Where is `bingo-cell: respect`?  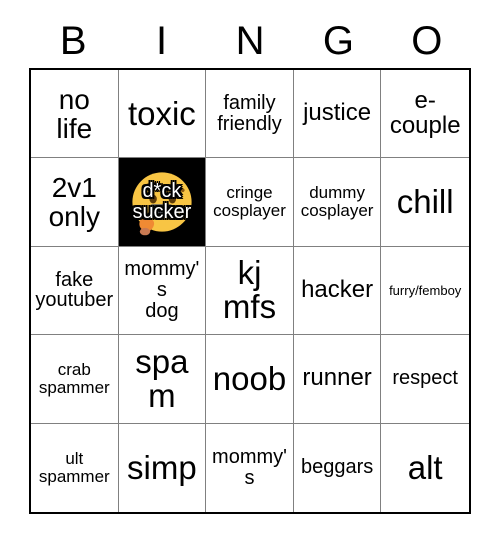 bingo-cell: respect is located at coordinates (425, 379).